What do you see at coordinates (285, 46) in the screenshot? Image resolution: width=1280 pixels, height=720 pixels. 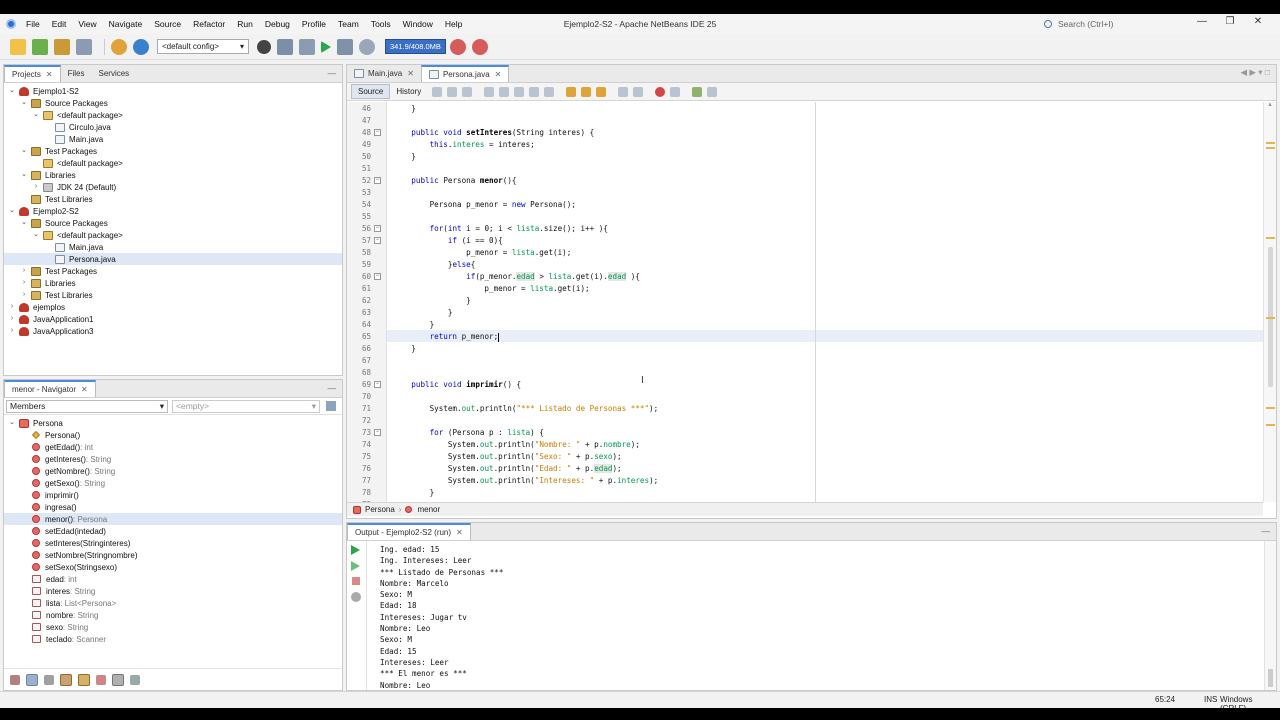 I see `build-icon` at bounding box center [285, 46].